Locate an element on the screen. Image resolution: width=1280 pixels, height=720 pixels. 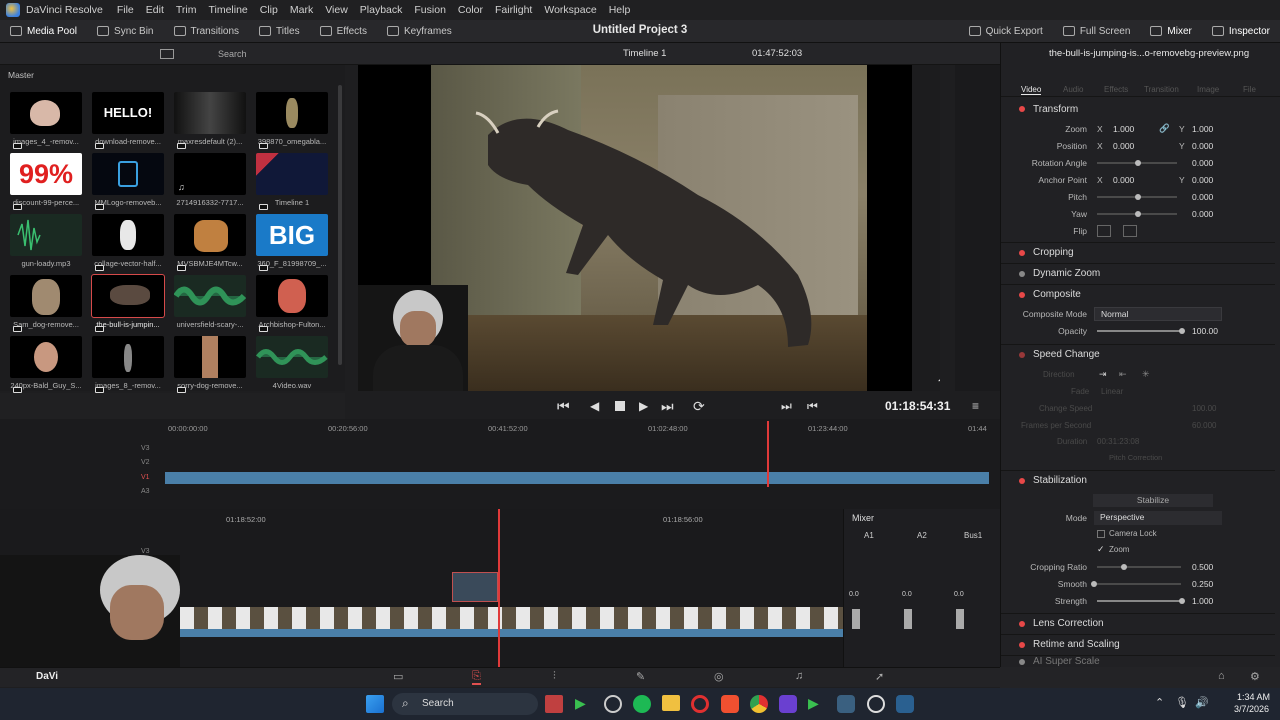
tab-video: Video is located at coordinates (1031, 90).